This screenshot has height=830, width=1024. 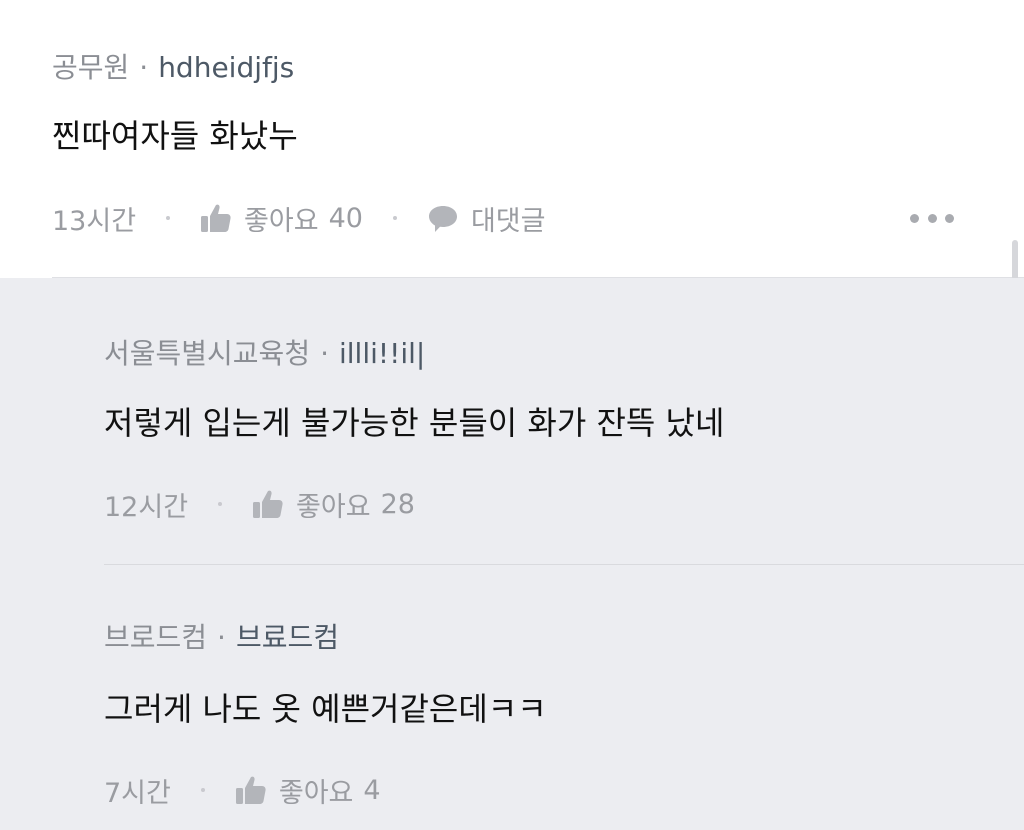 I want to click on speech-bubble-icon, so click(x=442, y=219).